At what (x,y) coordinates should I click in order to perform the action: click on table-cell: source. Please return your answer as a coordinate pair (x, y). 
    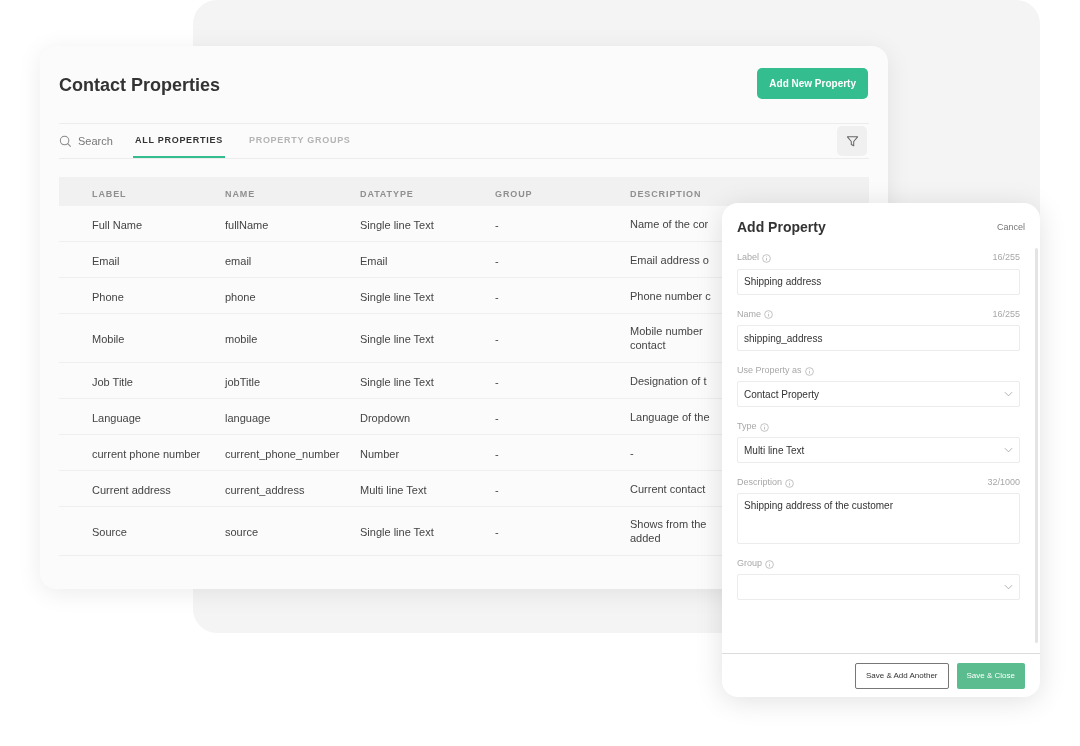
    Looking at the image, I should click on (242, 532).